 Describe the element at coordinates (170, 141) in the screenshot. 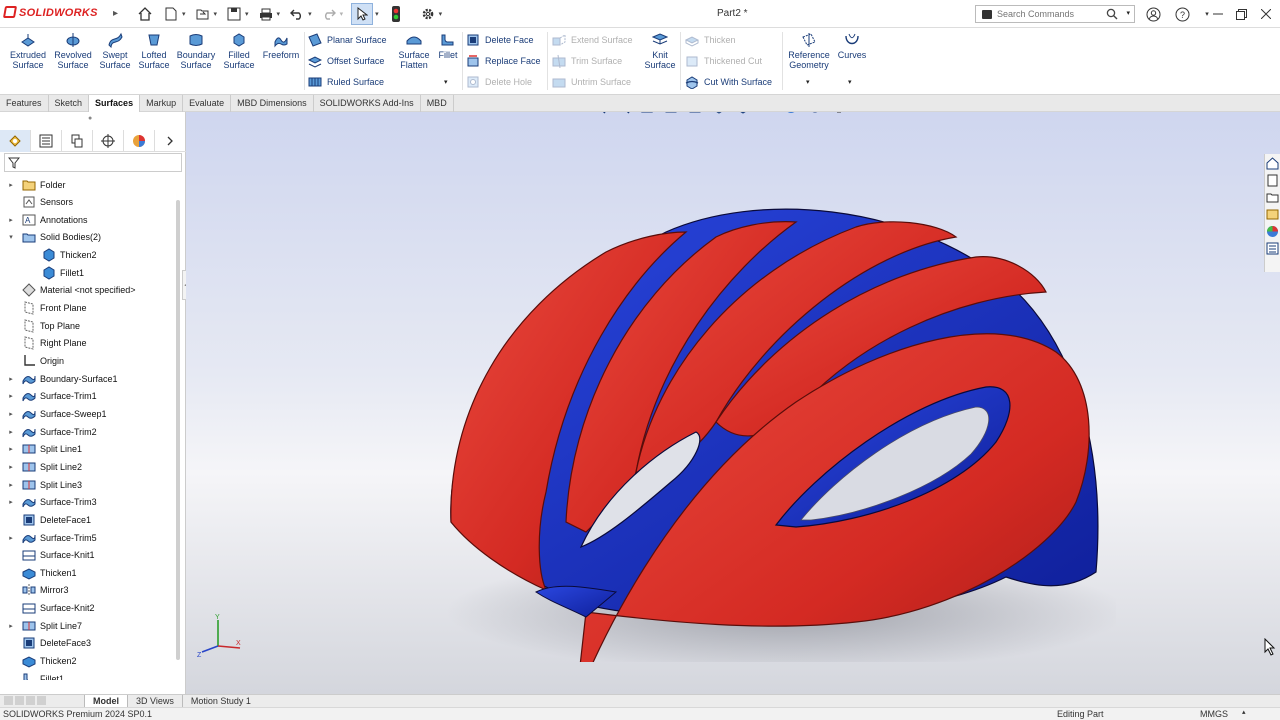

I see `panel-more-icon` at that location.